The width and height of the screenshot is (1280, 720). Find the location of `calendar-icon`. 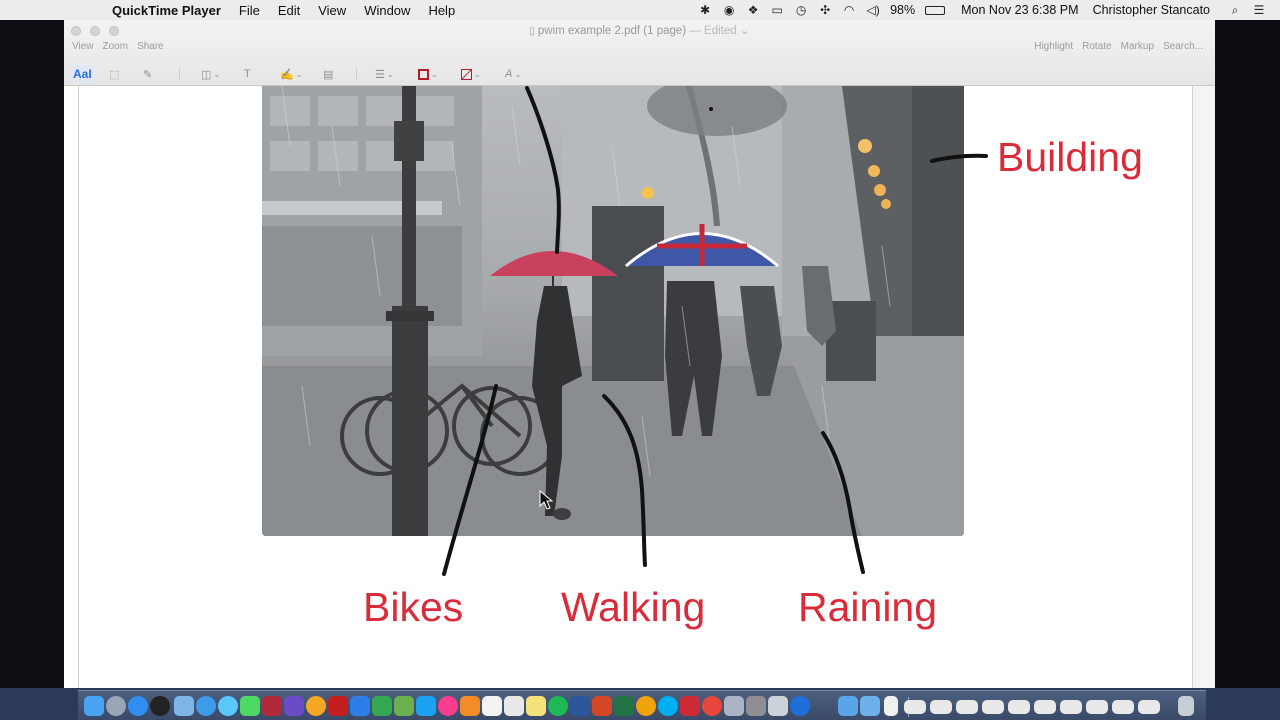

calendar-icon is located at coordinates (492, 706).